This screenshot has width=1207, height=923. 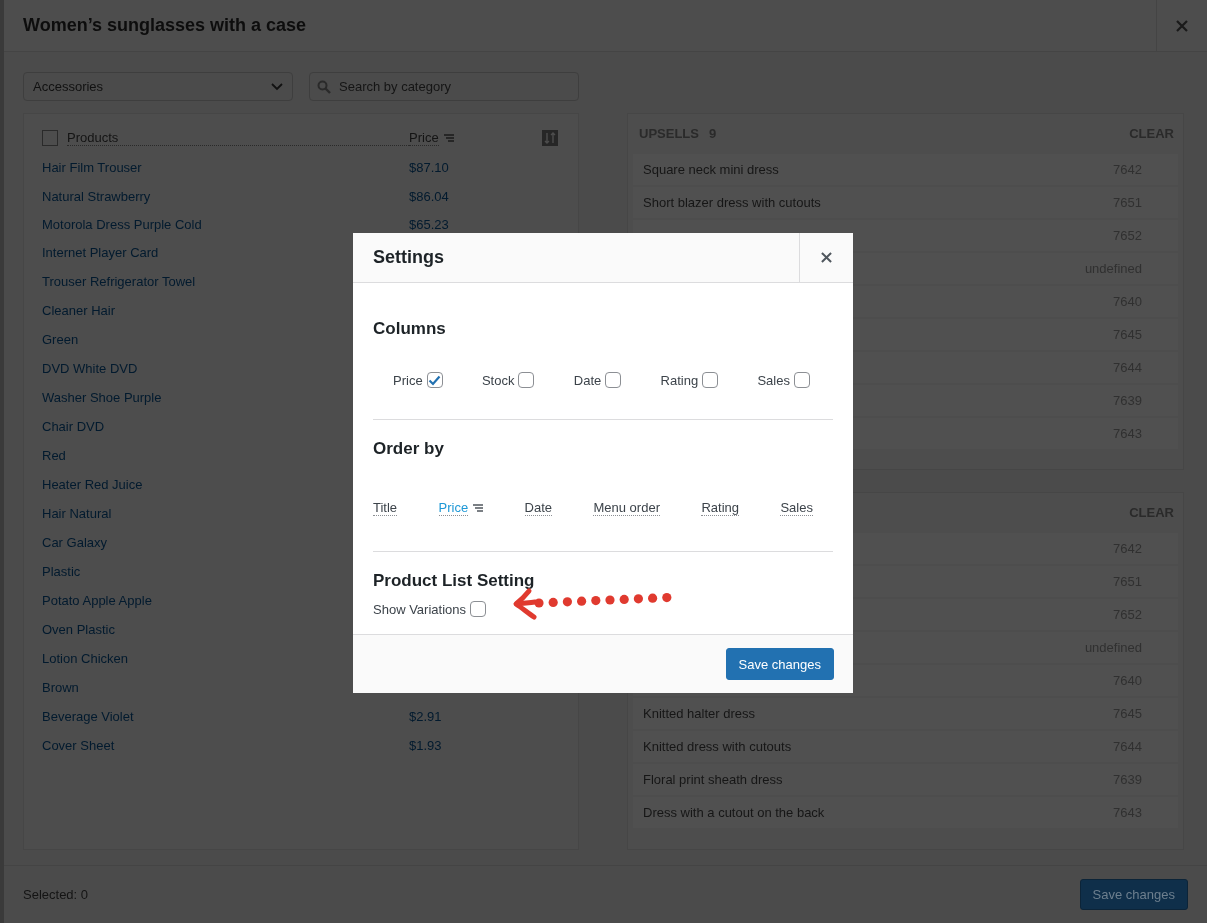 What do you see at coordinates (429, 196) in the screenshot?
I see `product-price: $86.04` at bounding box center [429, 196].